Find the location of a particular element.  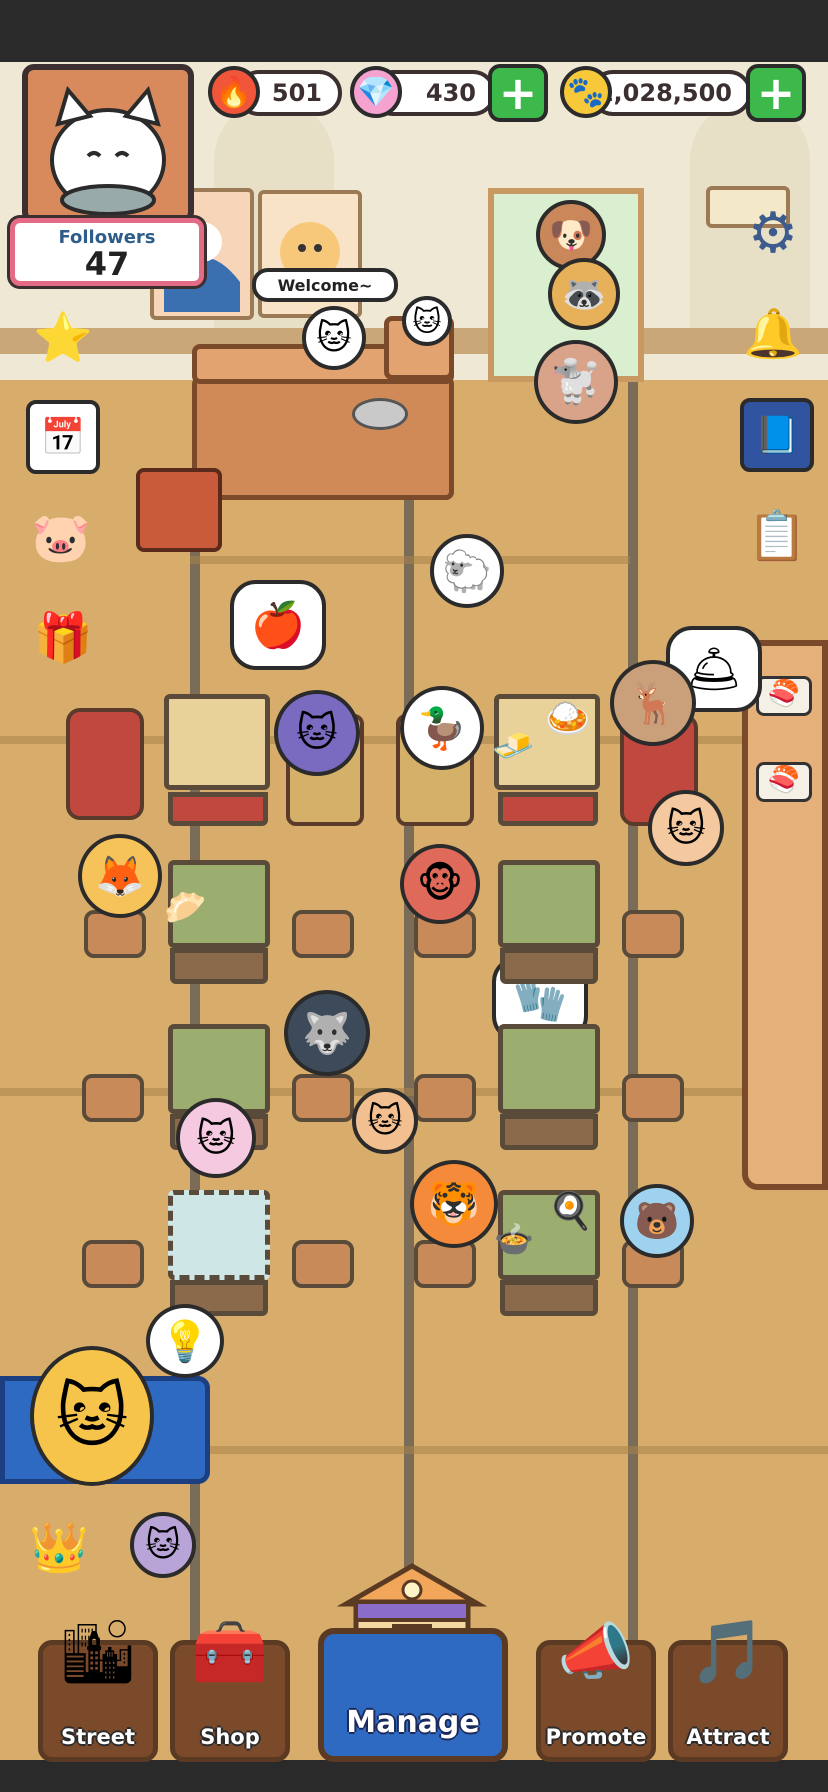

megaphone-icon: 📣 is located at coordinates (596, 1651).